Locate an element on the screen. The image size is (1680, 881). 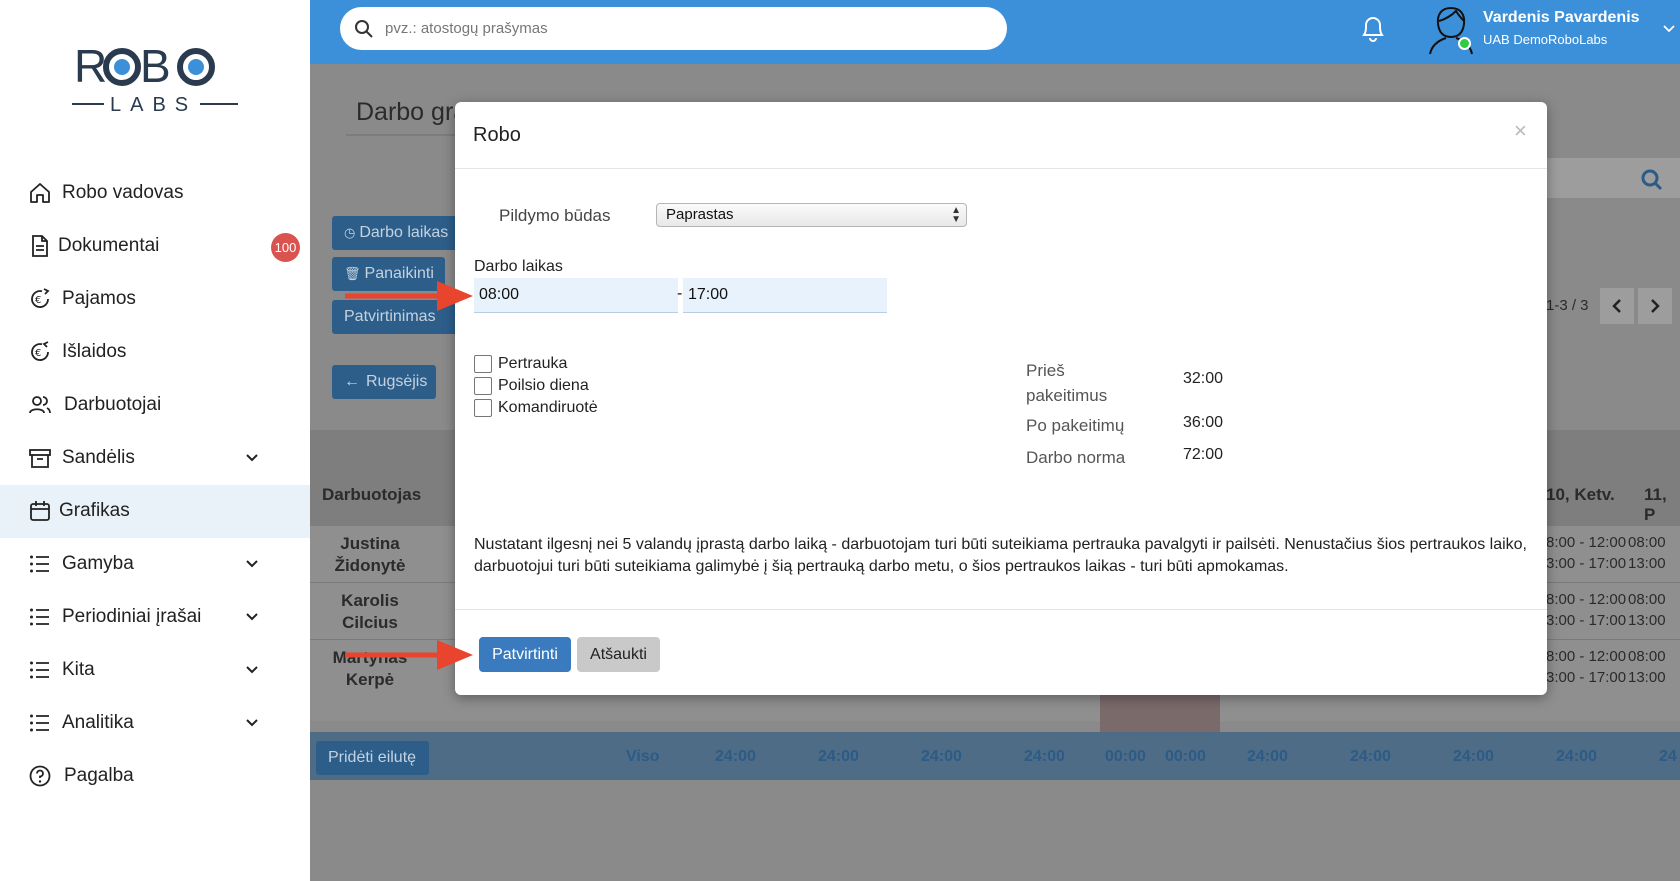
confirm-button: Patvirtinti is located at coordinates (525, 654).